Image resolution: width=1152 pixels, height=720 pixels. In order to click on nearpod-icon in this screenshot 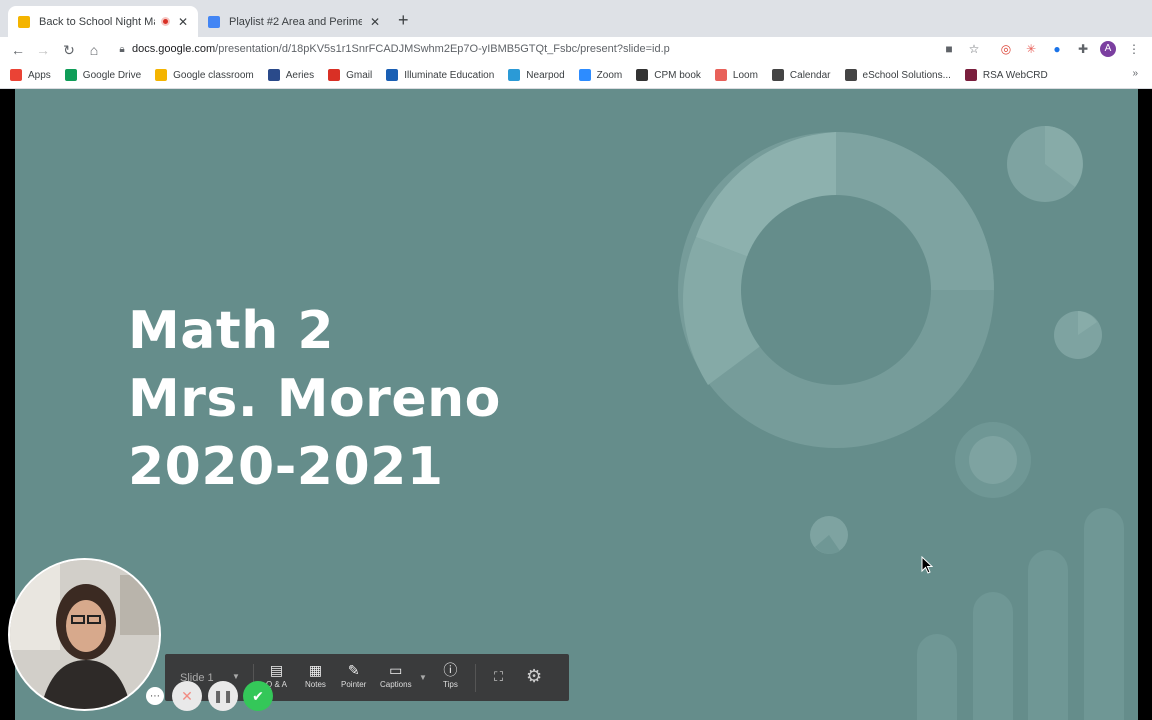, I will do `click(514, 75)`.